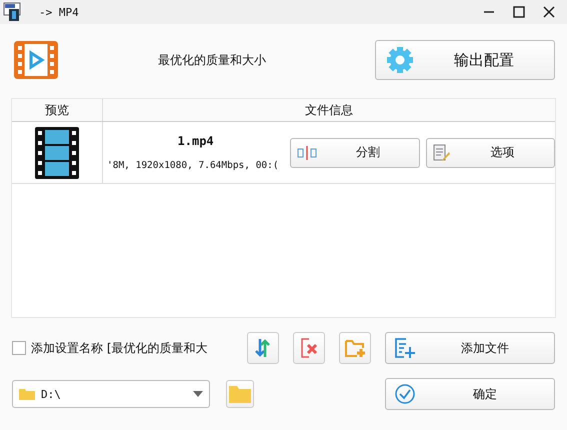 Image resolution: width=567 pixels, height=430 pixels. Describe the element at coordinates (57, 110) in the screenshot. I see `column-header: 预览` at that location.